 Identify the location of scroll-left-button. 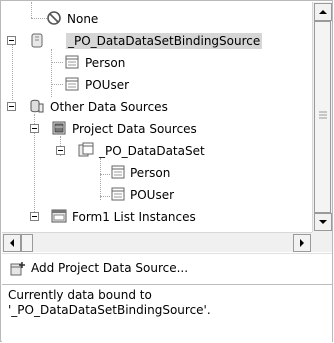
(12, 243).